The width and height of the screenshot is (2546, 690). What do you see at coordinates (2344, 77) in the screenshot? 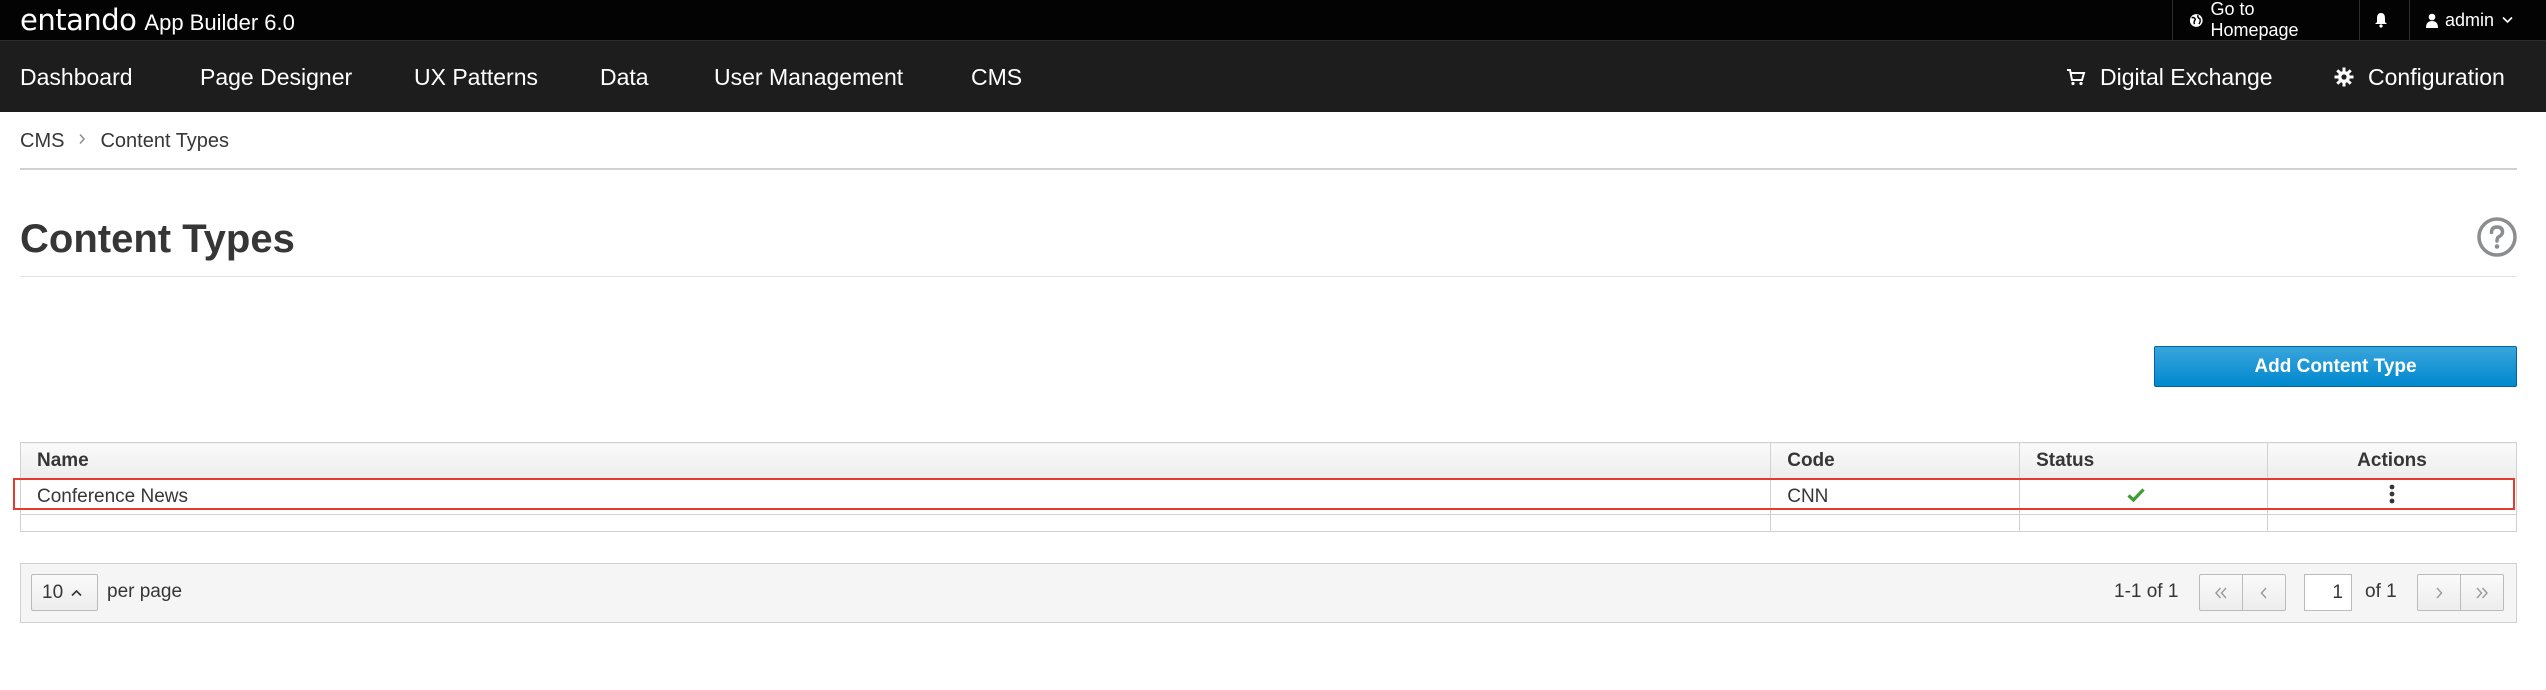
I see `gear-icon` at bounding box center [2344, 77].